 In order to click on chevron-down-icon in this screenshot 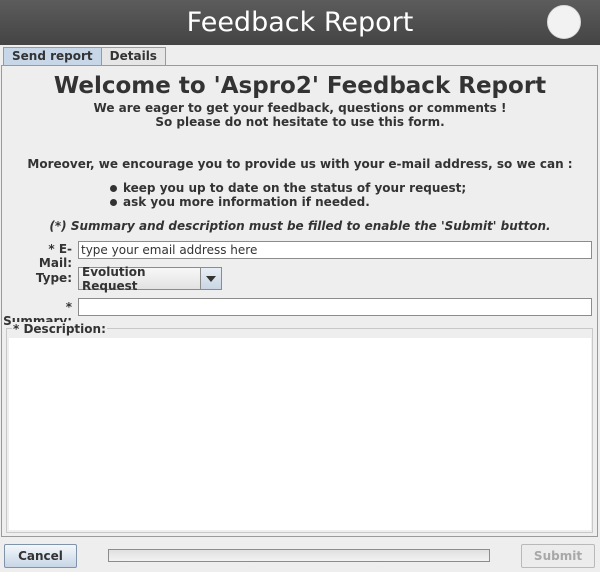, I will do `click(211, 278)`.